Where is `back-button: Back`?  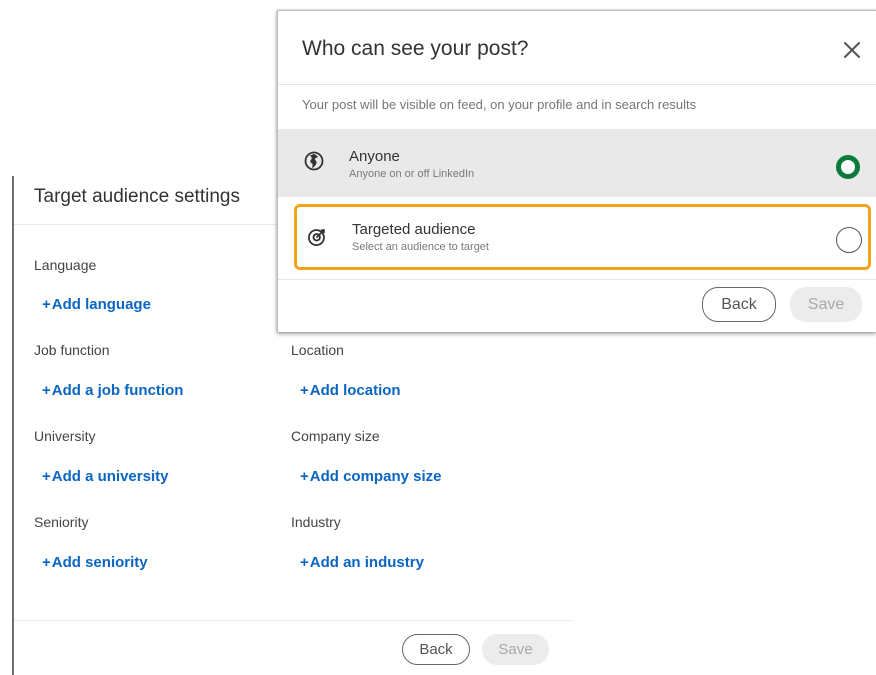 back-button: Back is located at coordinates (436, 649).